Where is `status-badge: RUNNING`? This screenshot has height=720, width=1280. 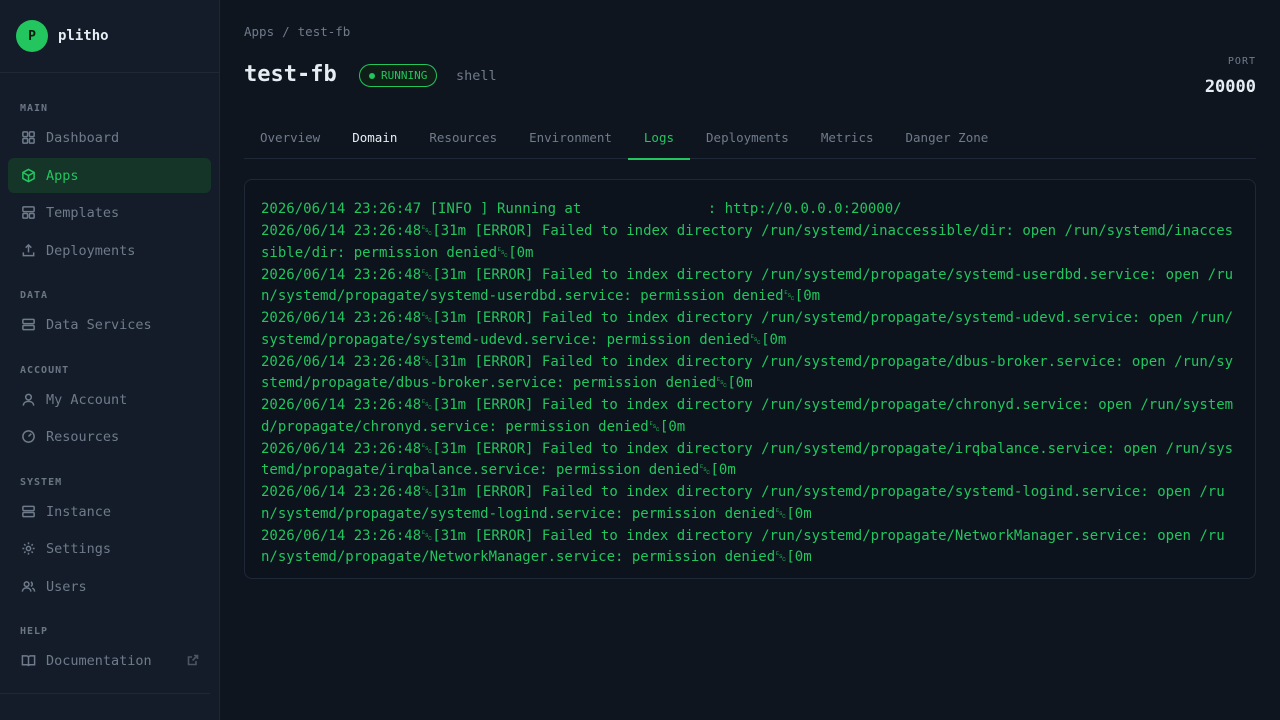
status-badge: RUNNING is located at coordinates (398, 75).